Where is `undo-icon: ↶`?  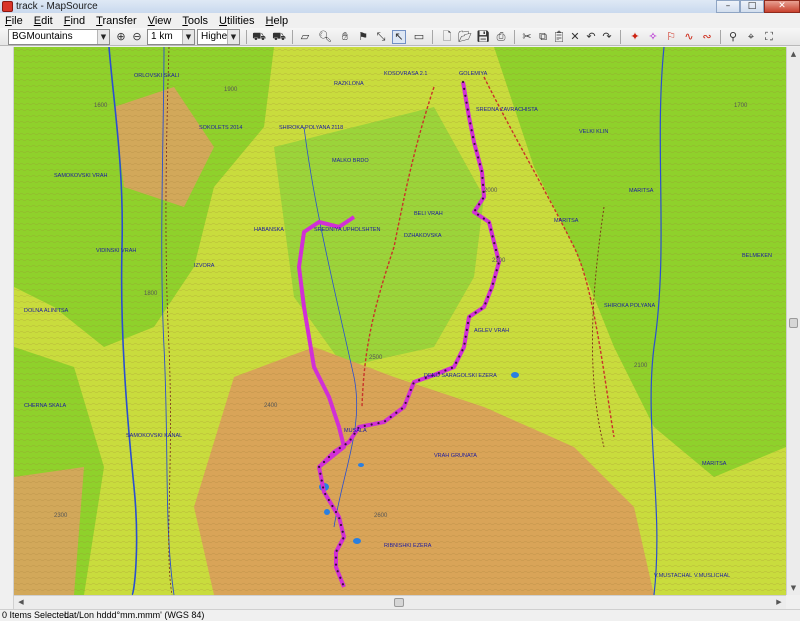 undo-icon: ↶ is located at coordinates (591, 37).